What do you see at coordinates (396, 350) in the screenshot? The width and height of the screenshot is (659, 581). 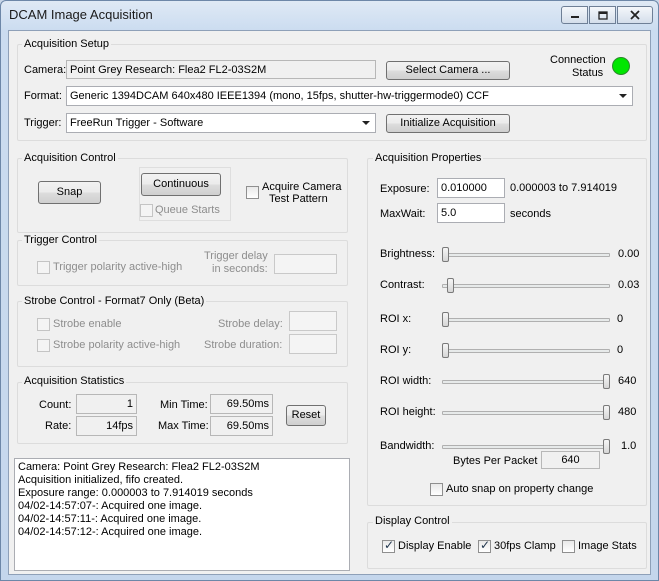 I see `slider-label: ROI y:` at bounding box center [396, 350].